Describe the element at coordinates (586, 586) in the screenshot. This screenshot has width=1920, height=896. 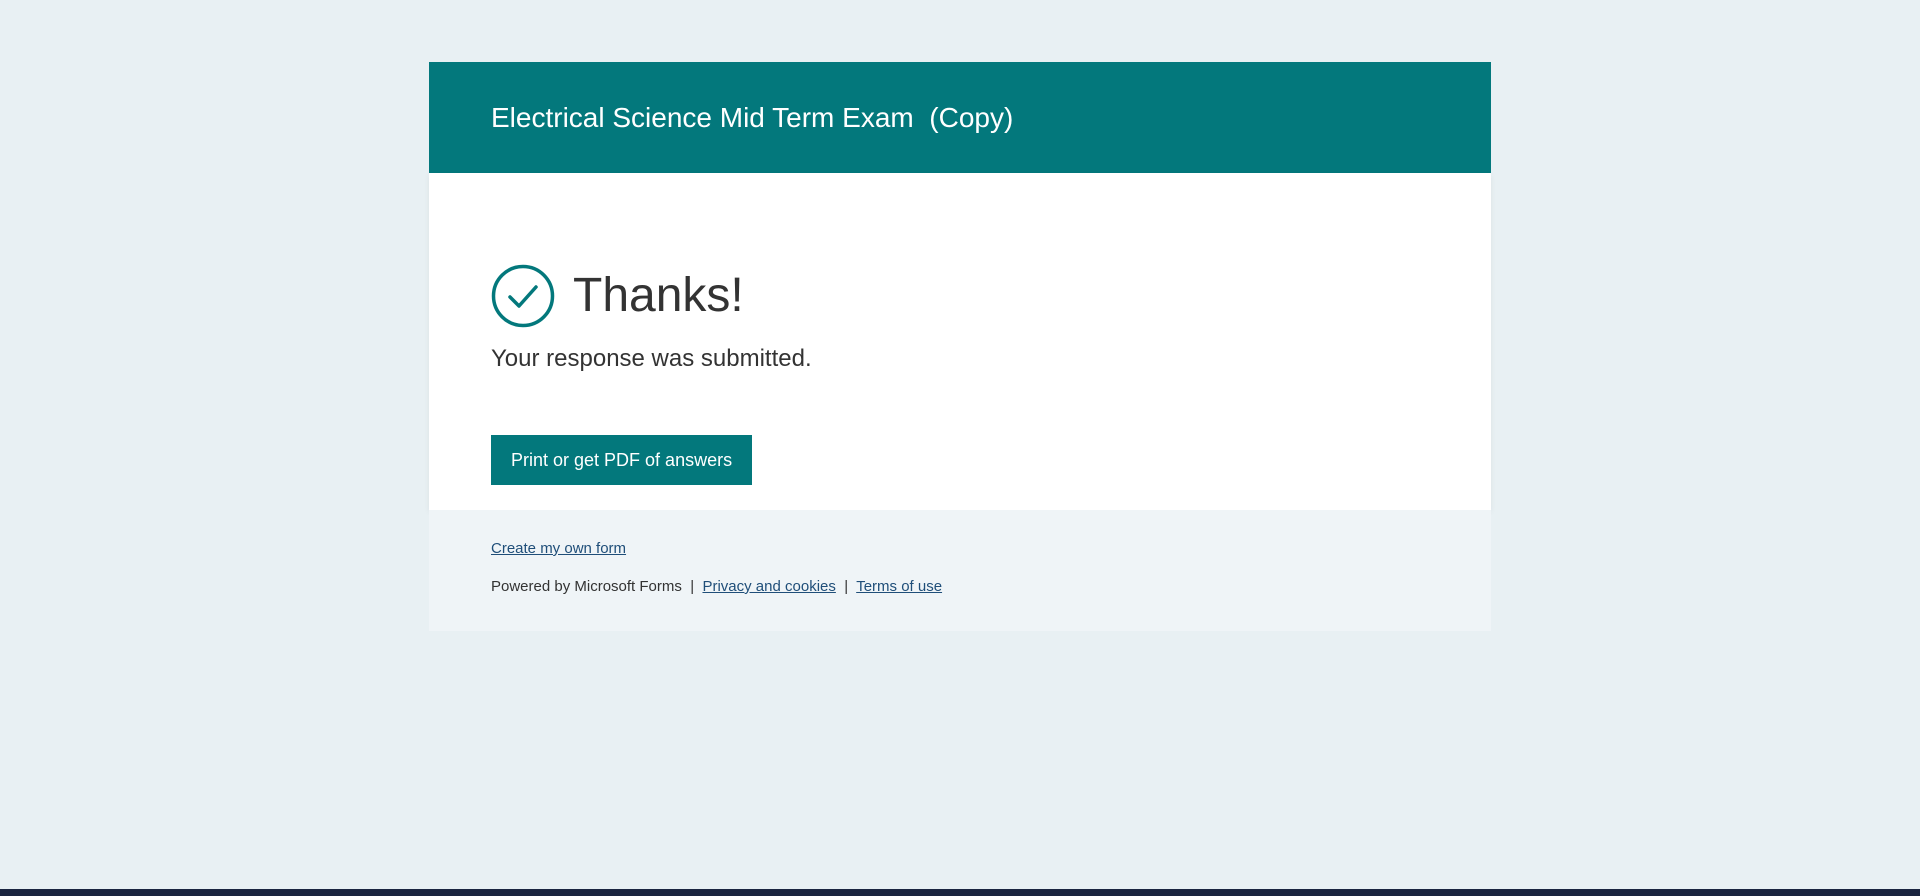
I see `powered-by-text: Powered by Microsoft Forms` at that location.